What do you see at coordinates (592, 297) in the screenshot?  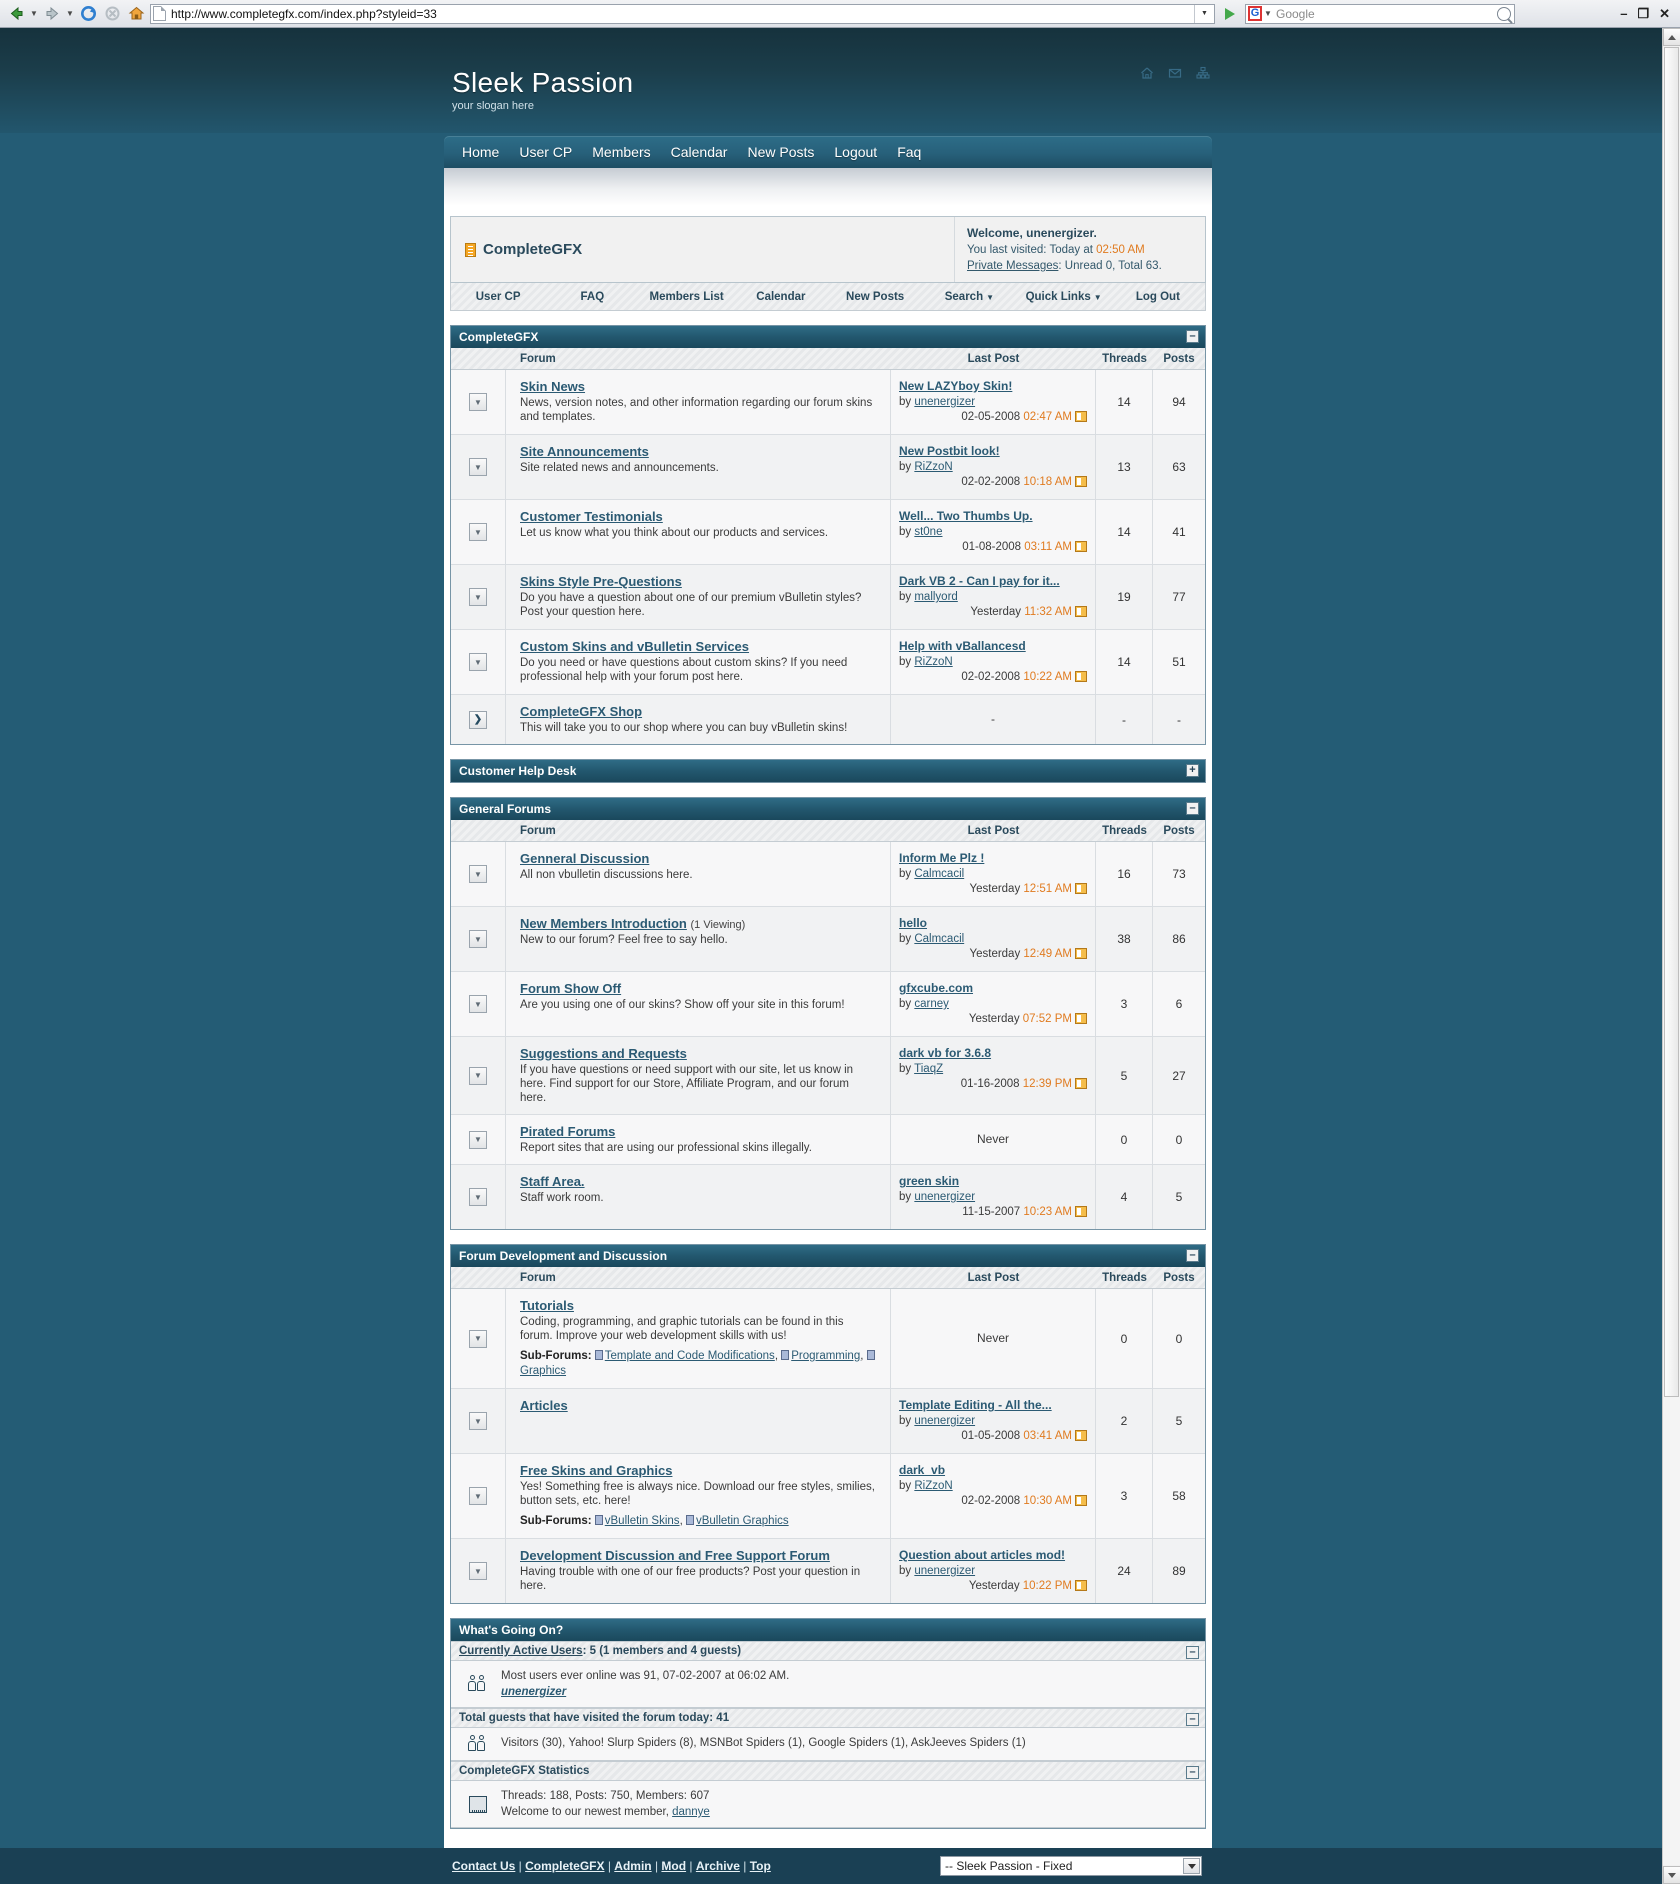 I see `quicknav-faq: FAQ` at bounding box center [592, 297].